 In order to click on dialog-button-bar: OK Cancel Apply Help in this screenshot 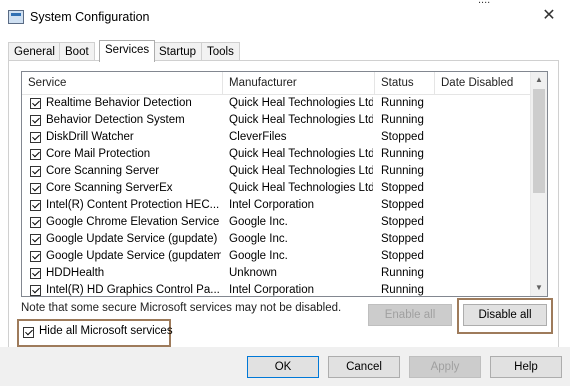, I will do `click(285, 366)`.